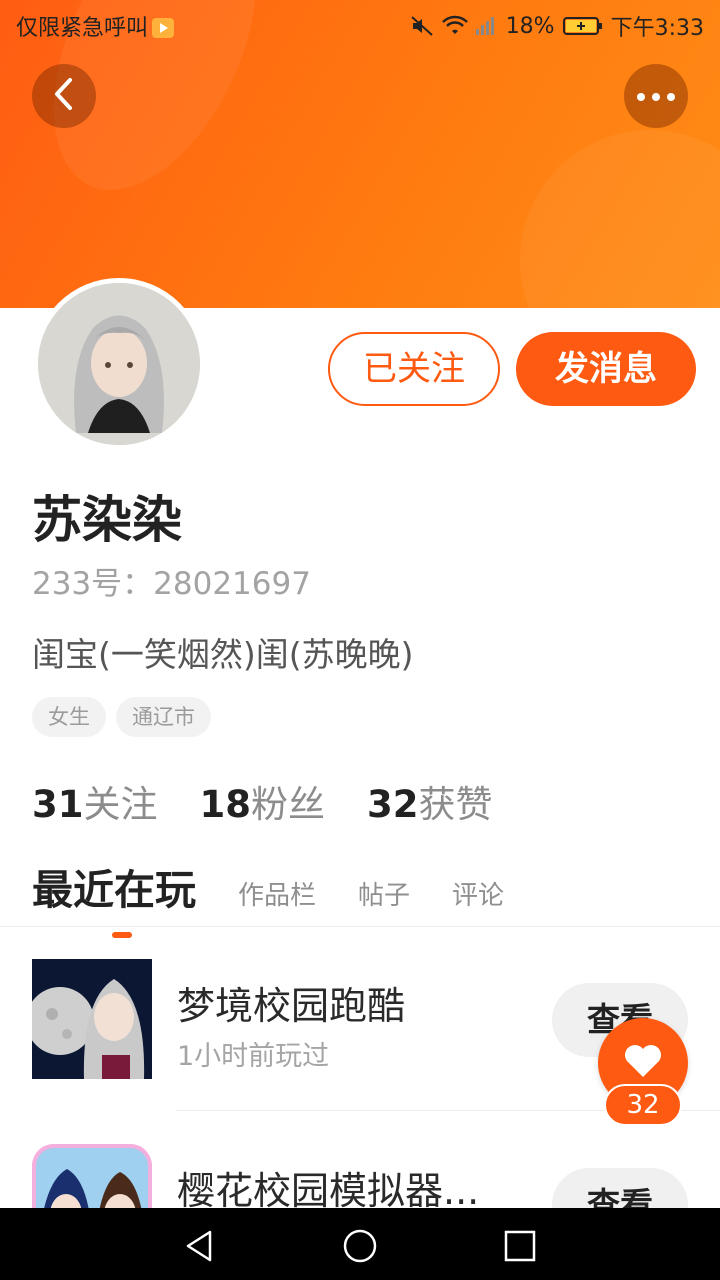  I want to click on stat-following-count: 31, so click(58, 804).